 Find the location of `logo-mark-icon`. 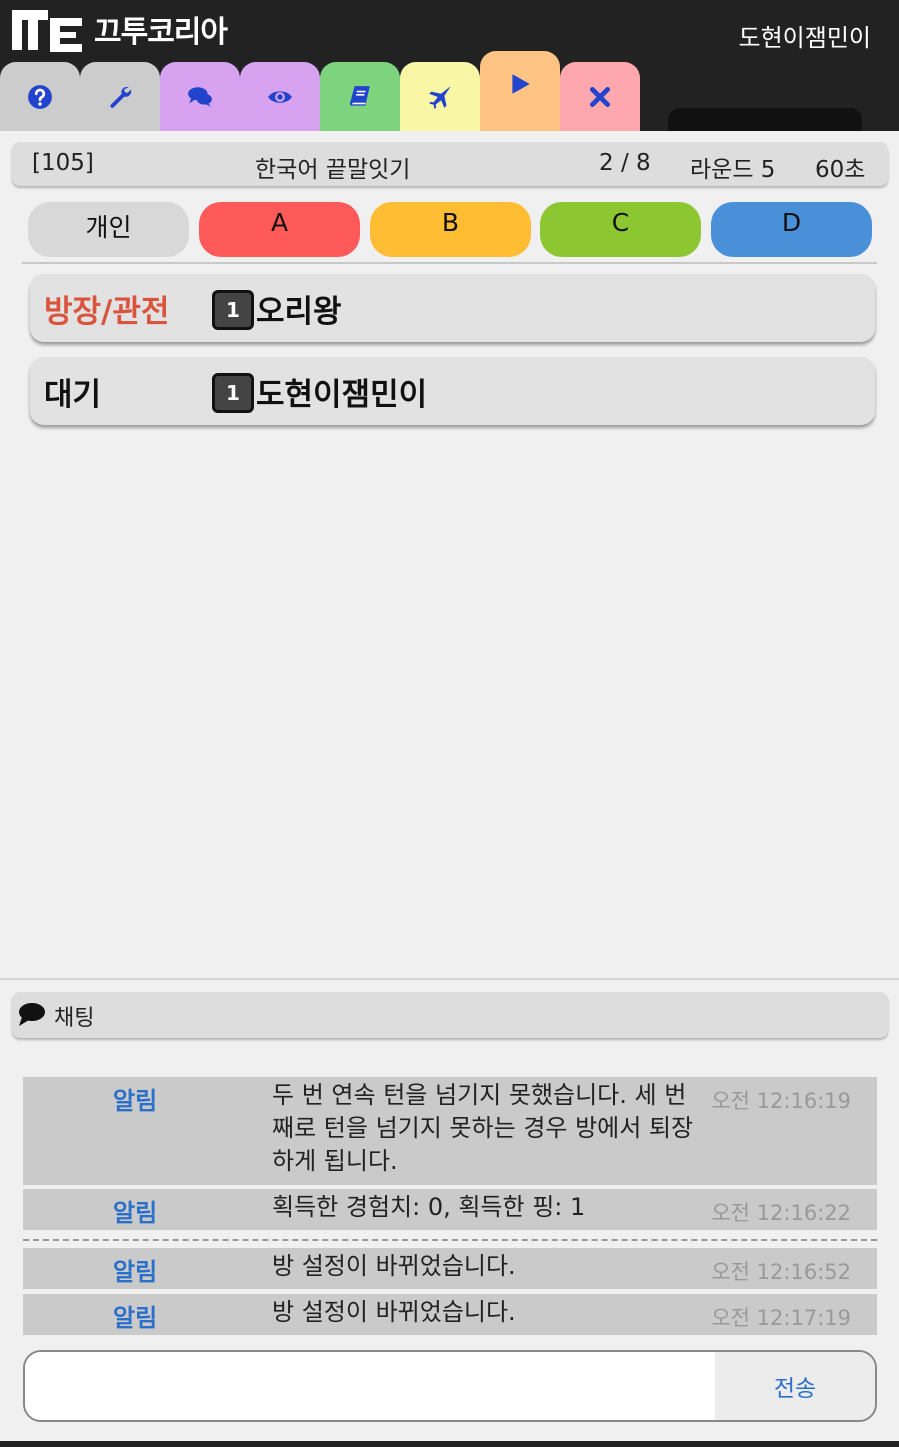

logo-mark-icon is located at coordinates (47, 31).